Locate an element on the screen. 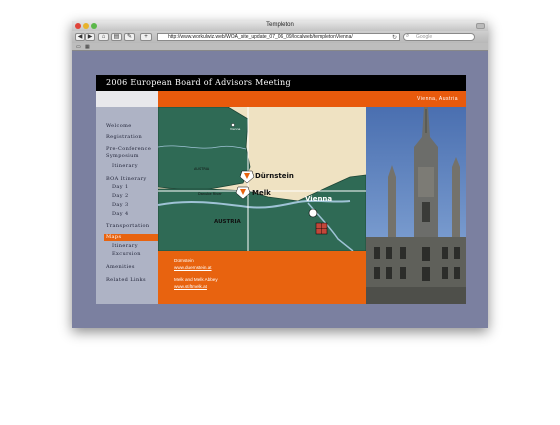 The image size is (560, 425). nav-day-4: Day 4 is located at coordinates (120, 214).